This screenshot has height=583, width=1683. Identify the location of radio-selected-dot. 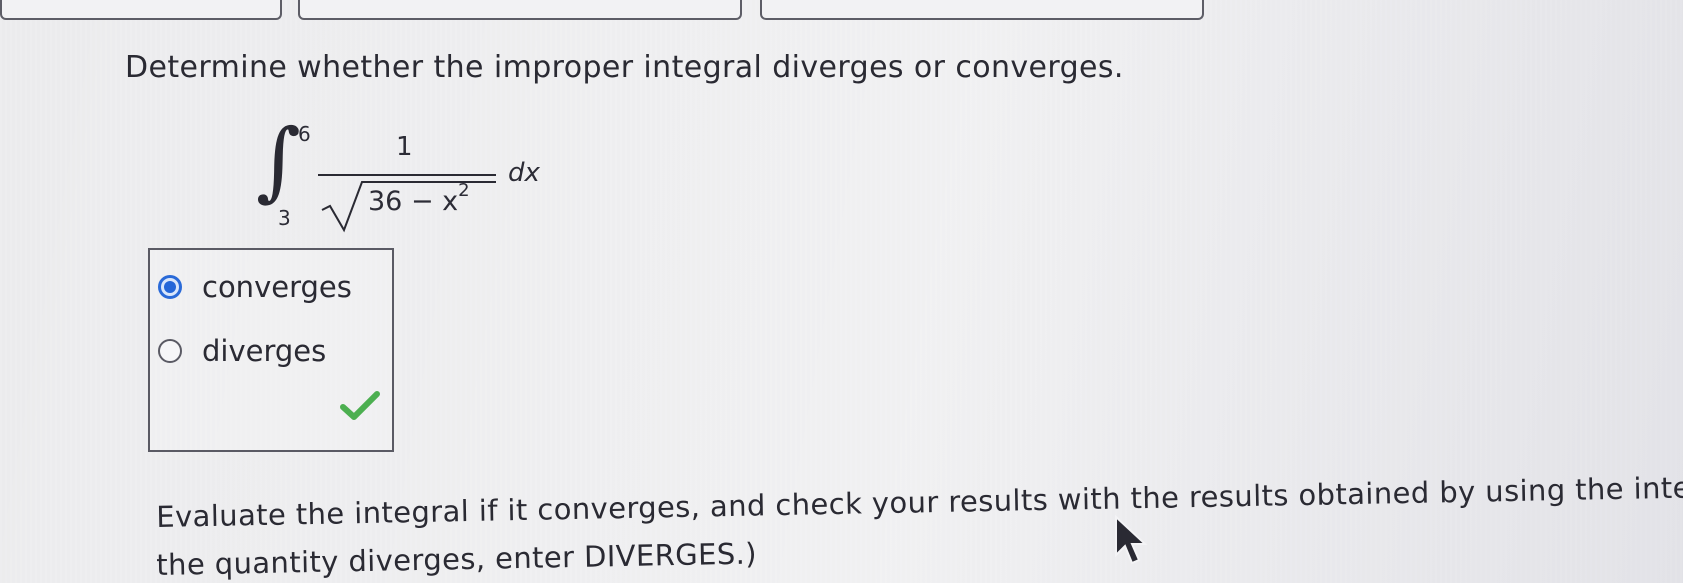
(170, 287).